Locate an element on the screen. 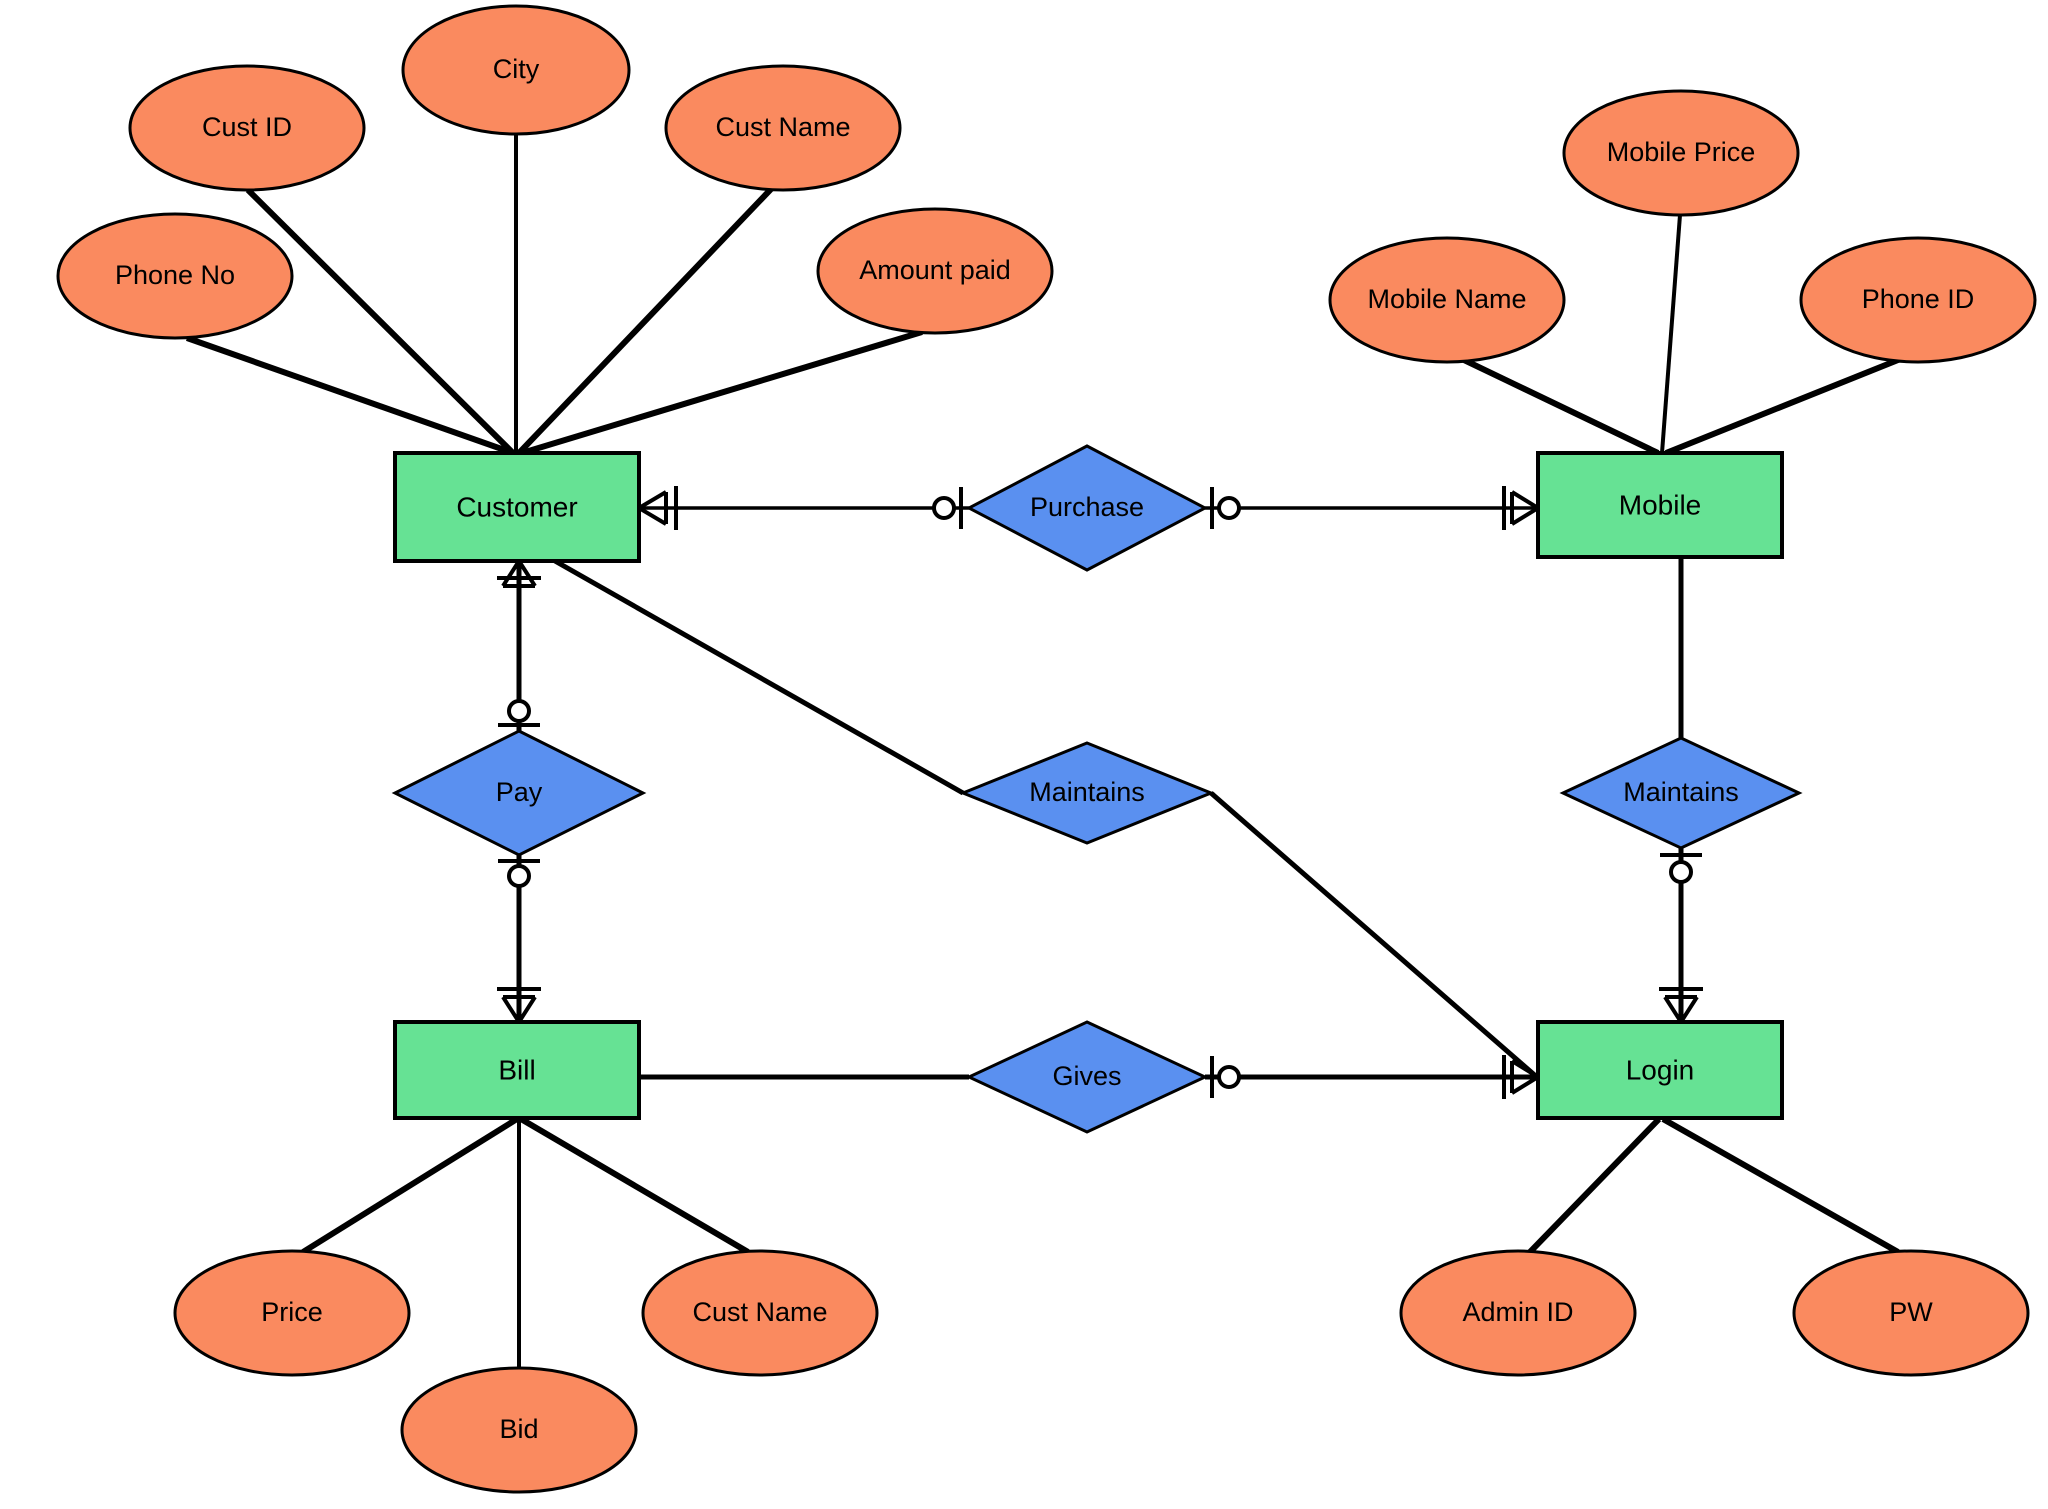 The height and width of the screenshot is (1509, 2048). attribute-mobile-price: Mobile Price is located at coordinates (1681, 153).